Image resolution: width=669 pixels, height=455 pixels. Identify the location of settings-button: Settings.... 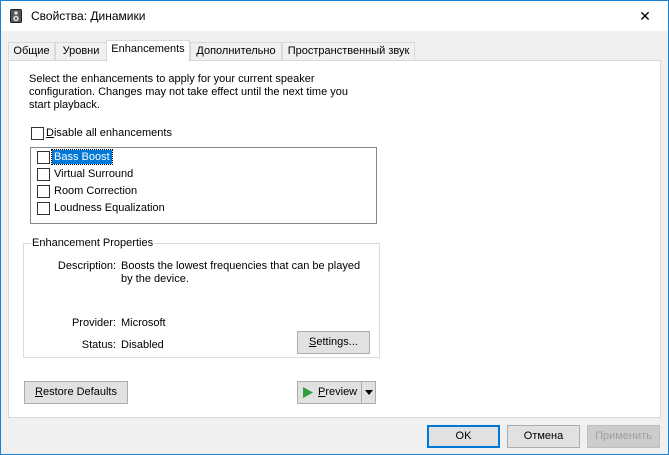
(333, 342).